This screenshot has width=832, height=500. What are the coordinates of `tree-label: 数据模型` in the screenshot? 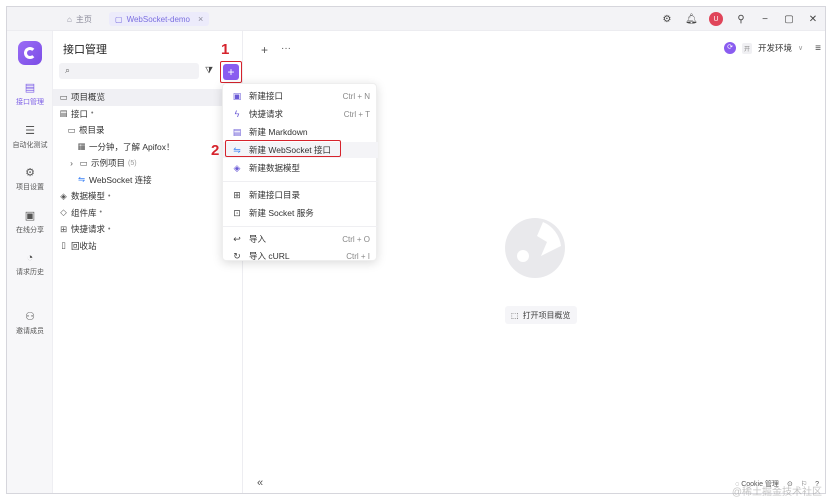 It's located at (88, 196).